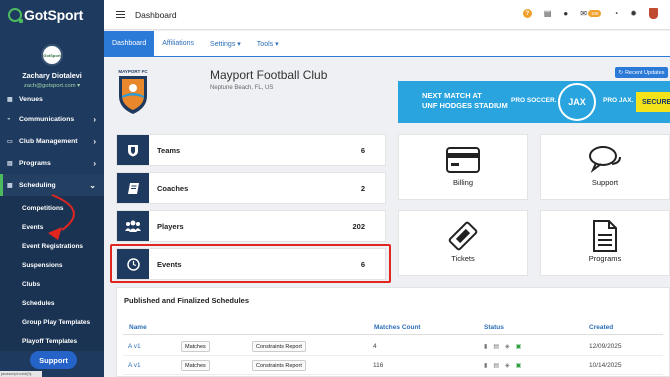 The width and height of the screenshot is (670, 377). Describe the element at coordinates (187, 300) in the screenshot. I see `schedules-title: Published and Finalized Schedules` at that location.